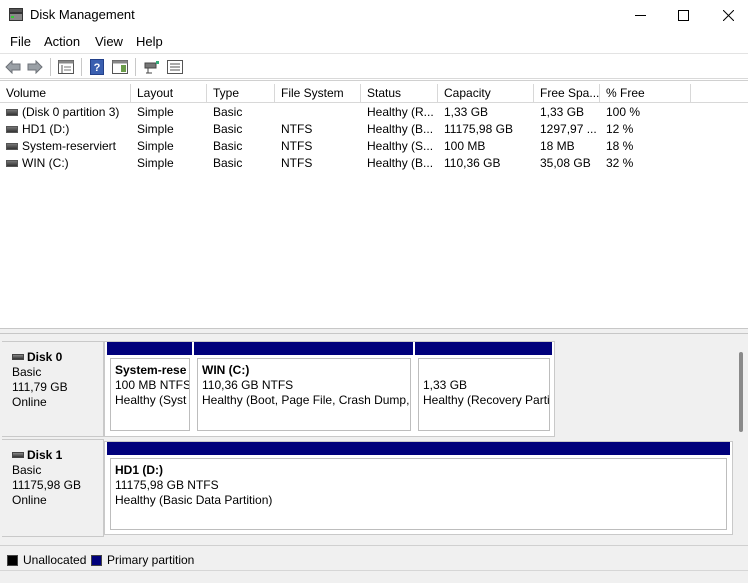  I want to click on window-title: Disk Management, so click(82, 14).